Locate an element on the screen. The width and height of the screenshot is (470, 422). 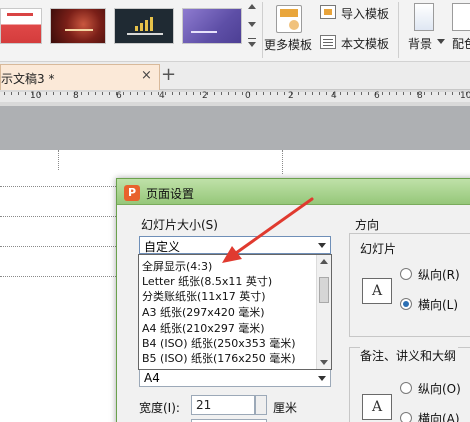
background-icon is located at coordinates (424, 17).